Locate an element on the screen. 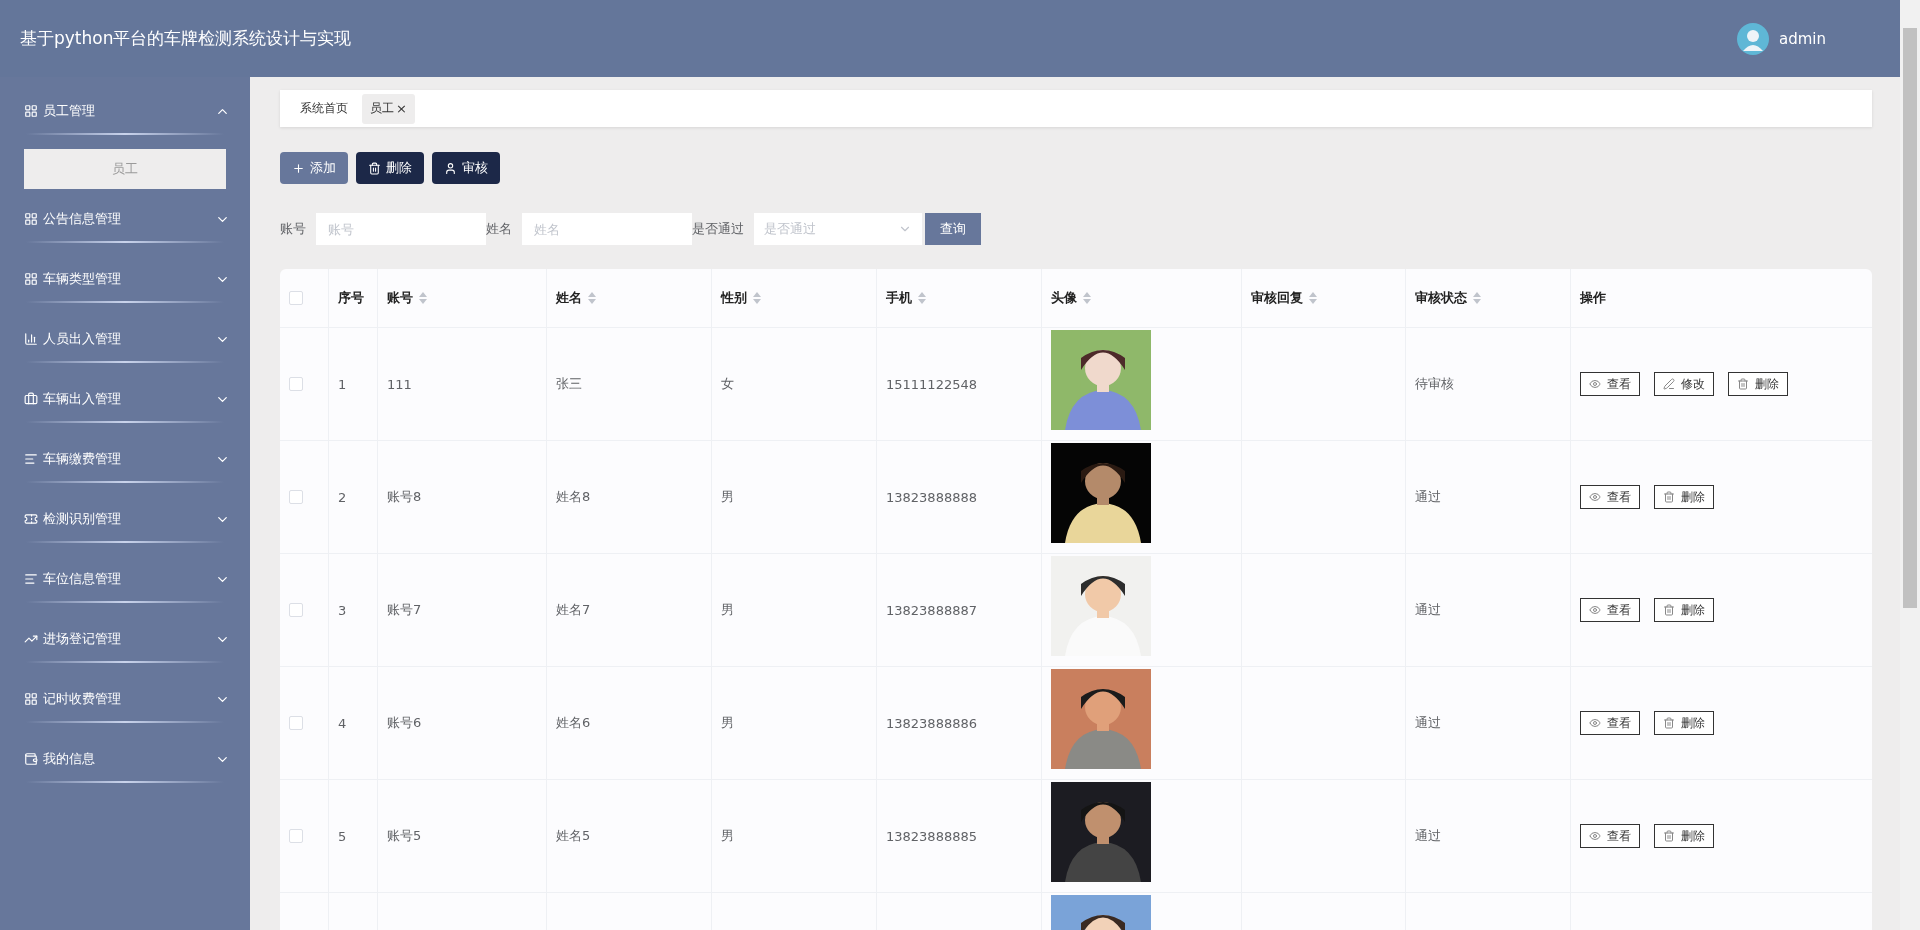  column-header-cell: 账号 is located at coordinates (462, 298).